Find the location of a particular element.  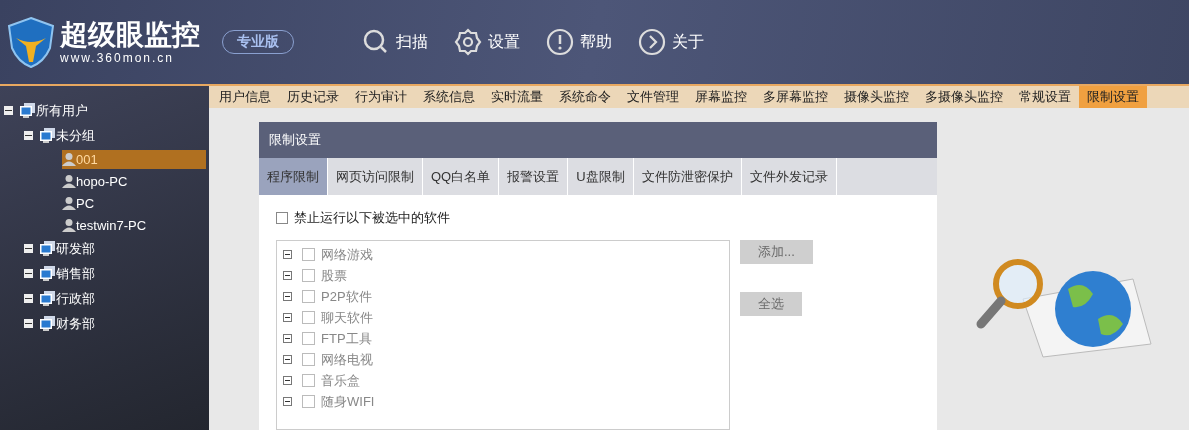

subtab: 报警设置 is located at coordinates (534, 176).